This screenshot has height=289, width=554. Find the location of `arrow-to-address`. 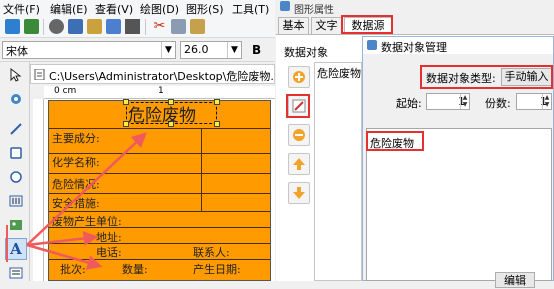

arrow-to-address is located at coordinates (62, 238).